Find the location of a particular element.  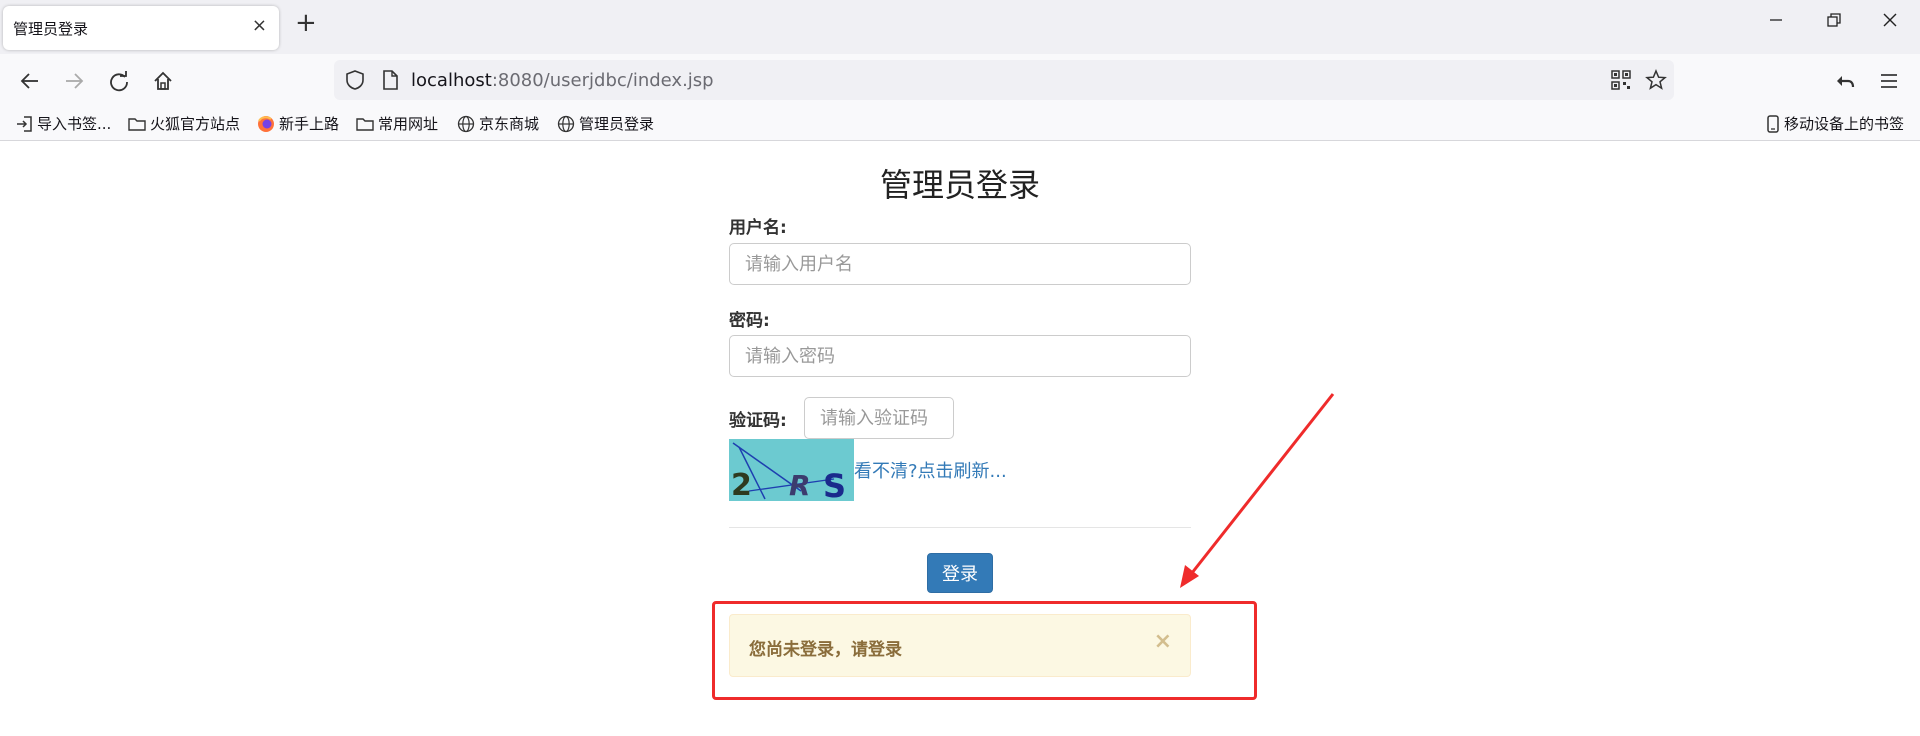

bookmark-jd: 京东商城 is located at coordinates (498, 123).